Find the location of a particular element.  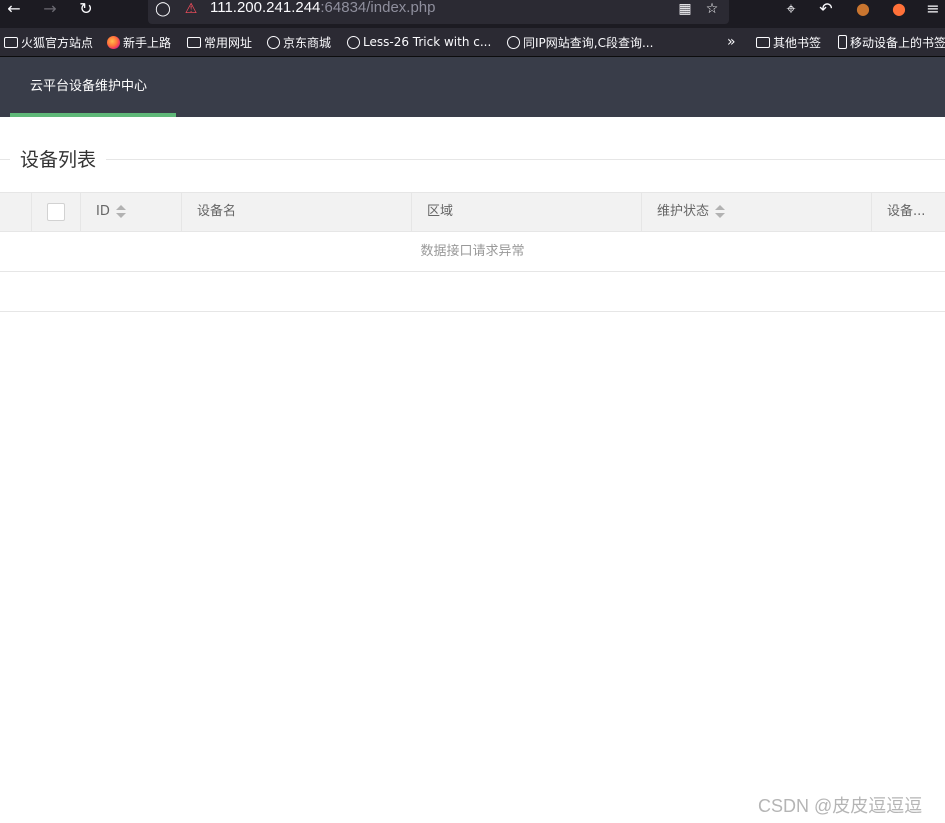

bookmark-item: 新手上路 is located at coordinates (139, 42).